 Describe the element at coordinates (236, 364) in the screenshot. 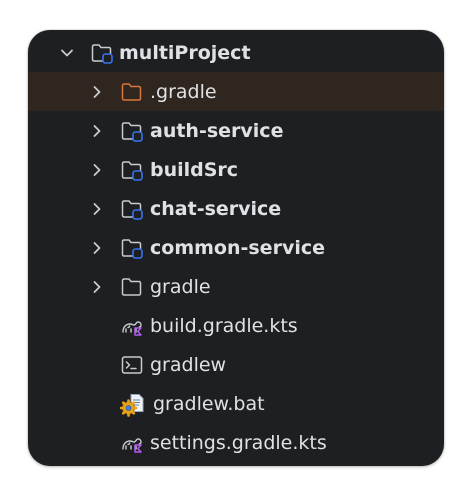

I see `tree-item-gradlew: gradlew` at that location.